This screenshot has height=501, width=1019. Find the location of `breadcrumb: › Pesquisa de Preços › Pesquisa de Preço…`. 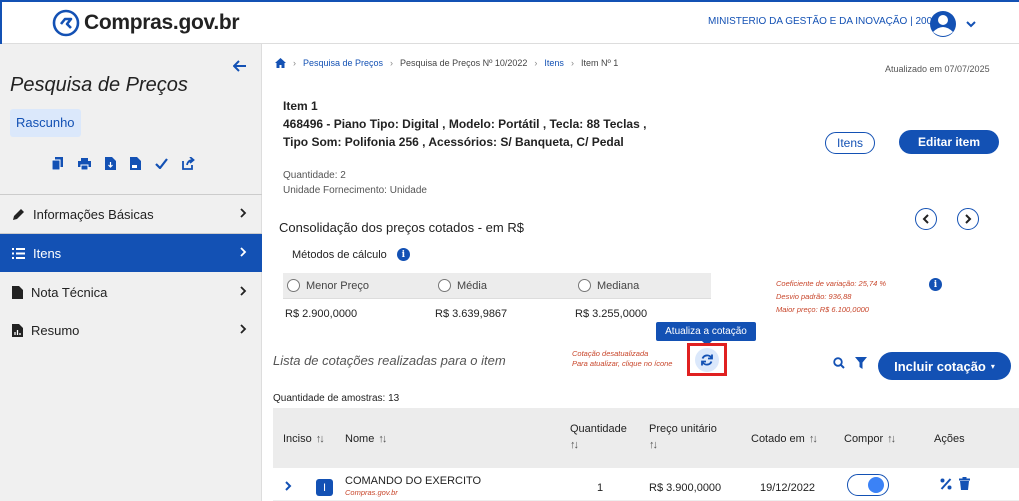

breadcrumb: › Pesquisa de Preços › Pesquisa de Preço… is located at coordinates (446, 63).